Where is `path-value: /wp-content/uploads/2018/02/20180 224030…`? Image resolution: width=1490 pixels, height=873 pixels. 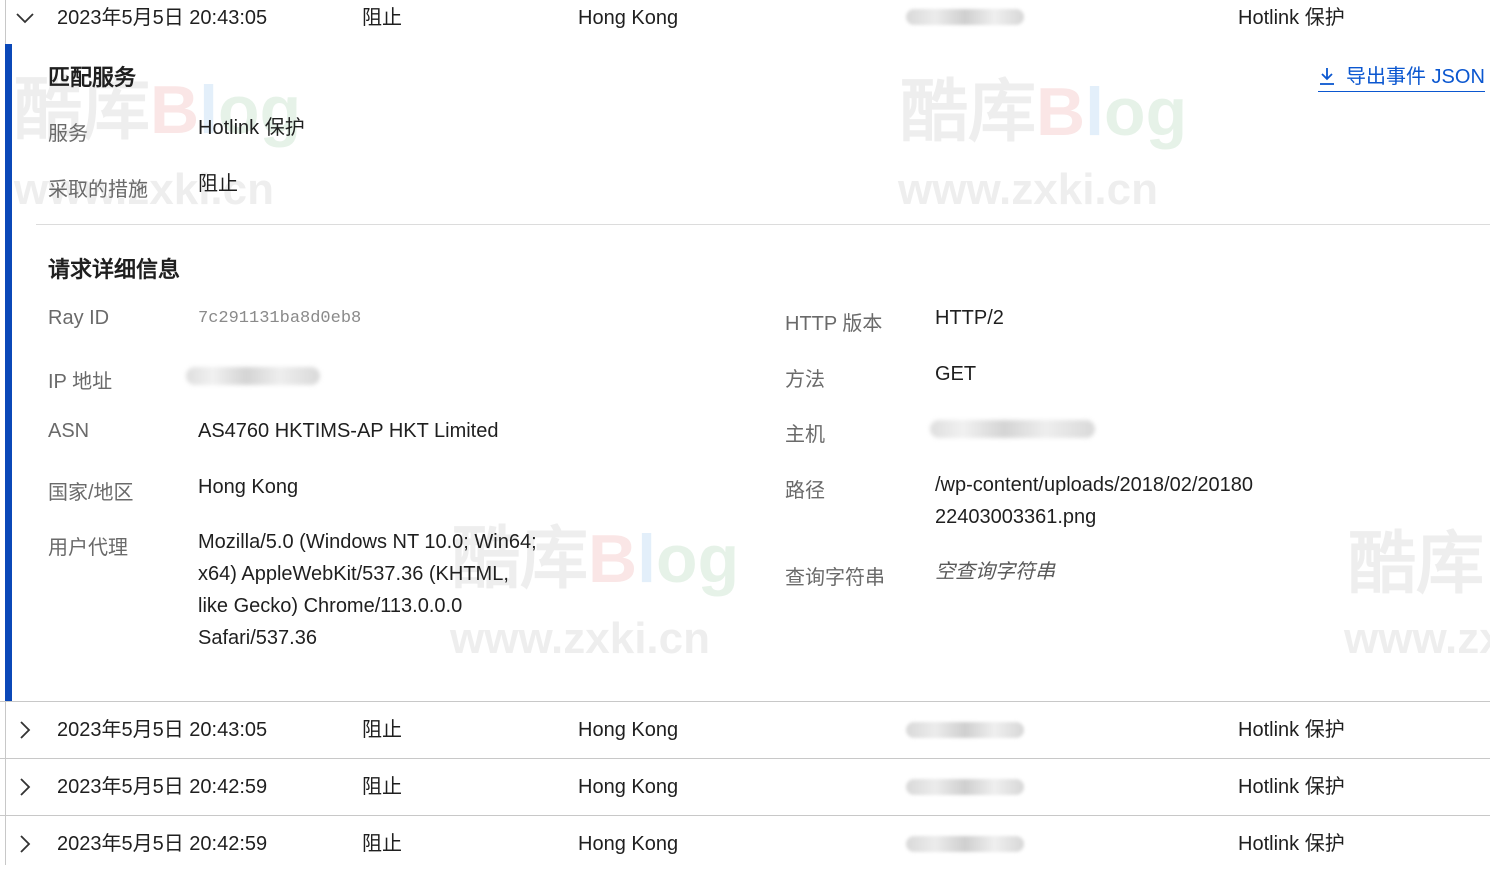
path-value: /wp-content/uploads/2018/02/20180 224030… is located at coordinates (1094, 501).